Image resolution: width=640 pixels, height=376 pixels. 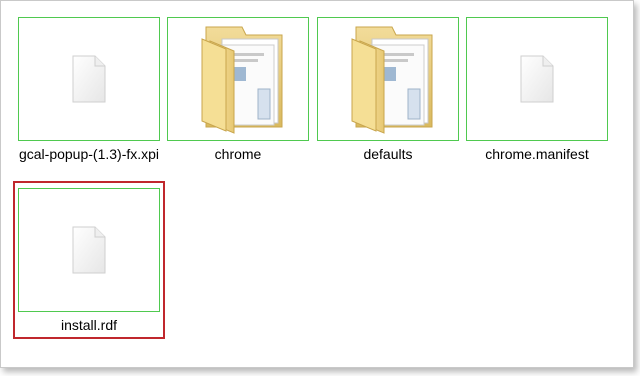 I want to click on file-name-label: install.rdf, so click(x=89, y=325).